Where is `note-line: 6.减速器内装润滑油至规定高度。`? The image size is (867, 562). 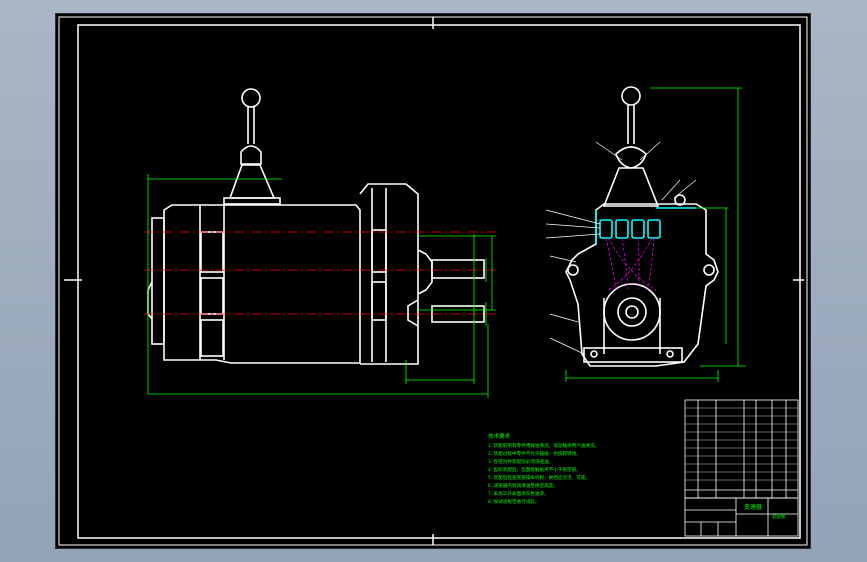 note-line: 6.减速器内装润滑油至规定高度。 is located at coordinates (523, 485).